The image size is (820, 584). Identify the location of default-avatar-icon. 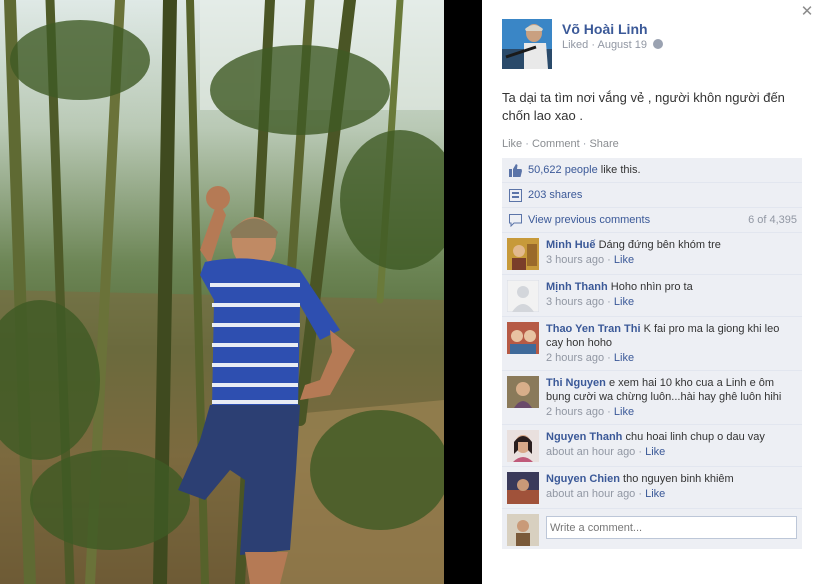
(523, 296).